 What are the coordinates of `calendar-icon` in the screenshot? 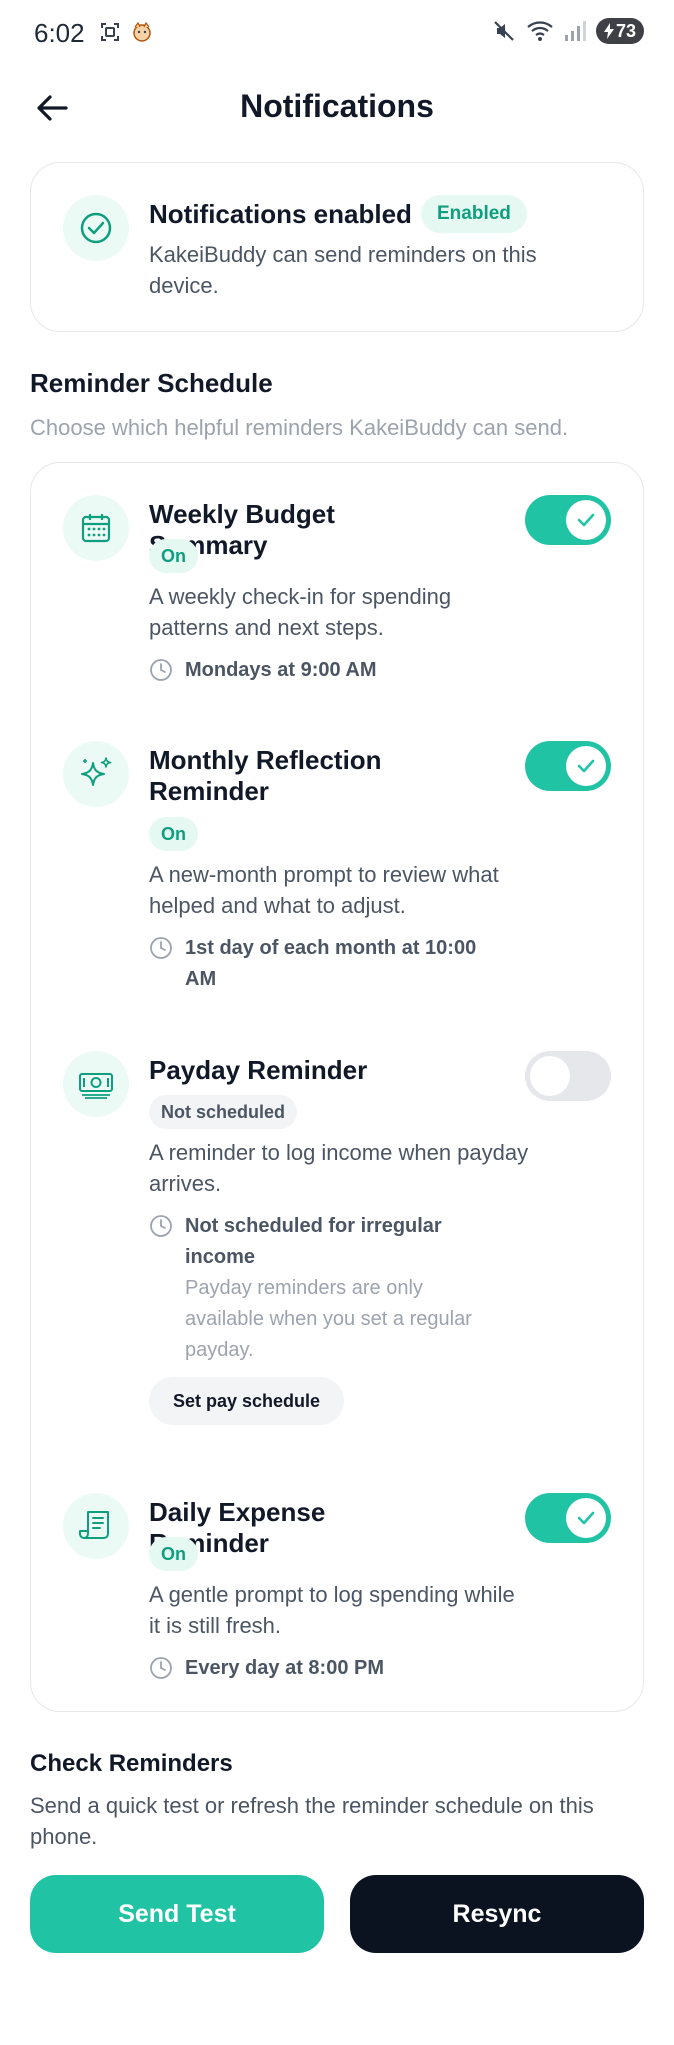 It's located at (96, 528).